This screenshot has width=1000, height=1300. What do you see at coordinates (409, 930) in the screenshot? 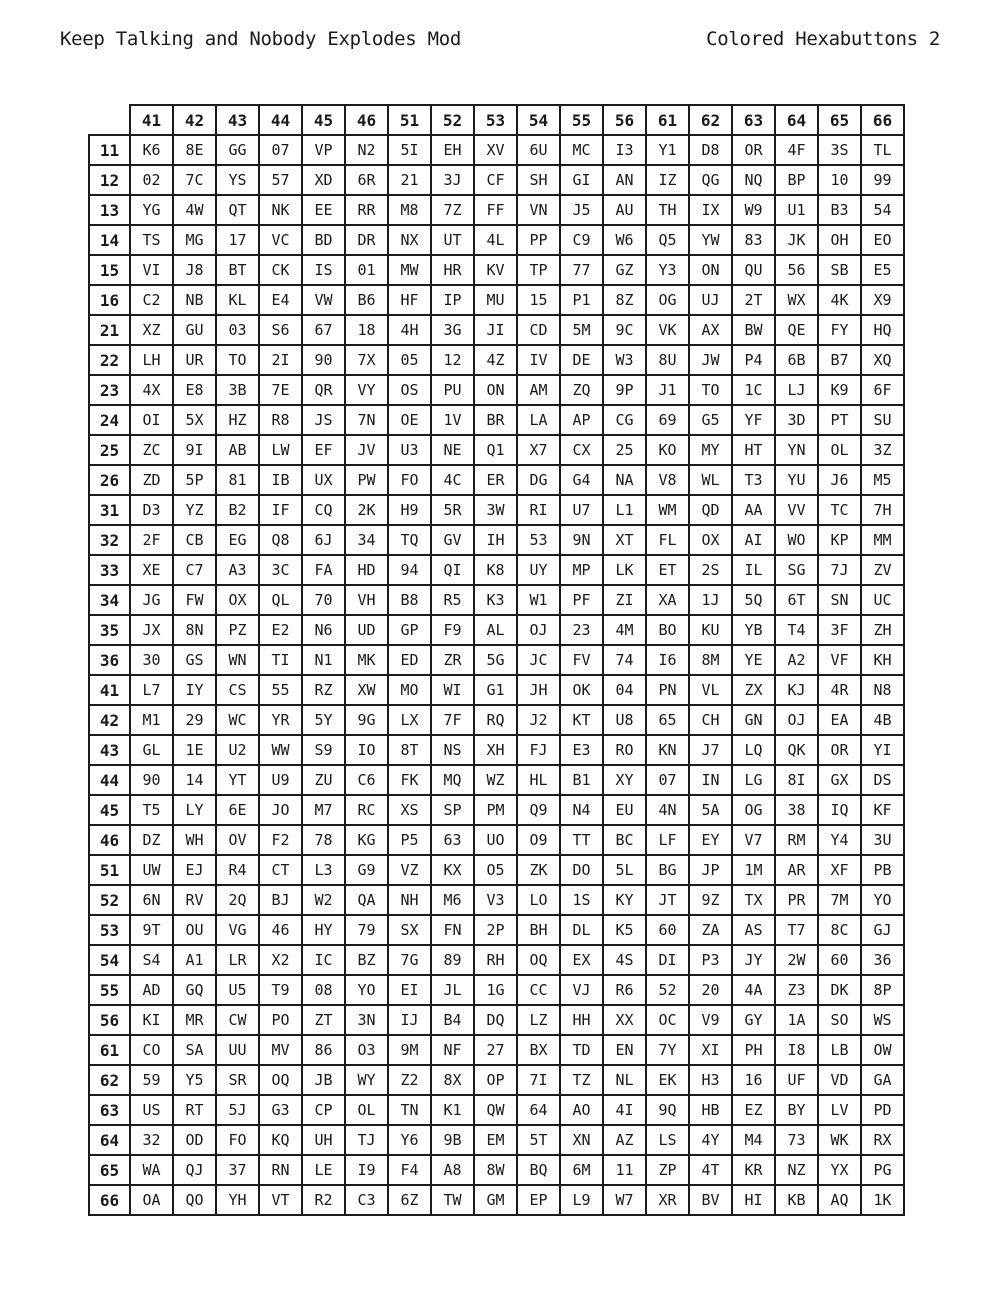
I see `table-cell: SX` at bounding box center [409, 930].